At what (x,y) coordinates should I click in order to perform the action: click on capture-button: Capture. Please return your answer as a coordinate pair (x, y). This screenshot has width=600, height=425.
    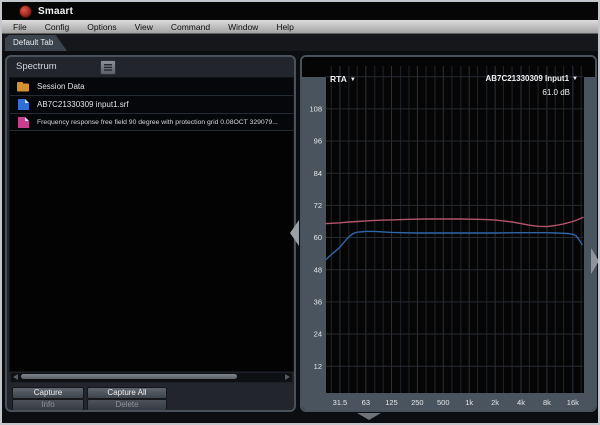
    Looking at the image, I should click on (48, 393).